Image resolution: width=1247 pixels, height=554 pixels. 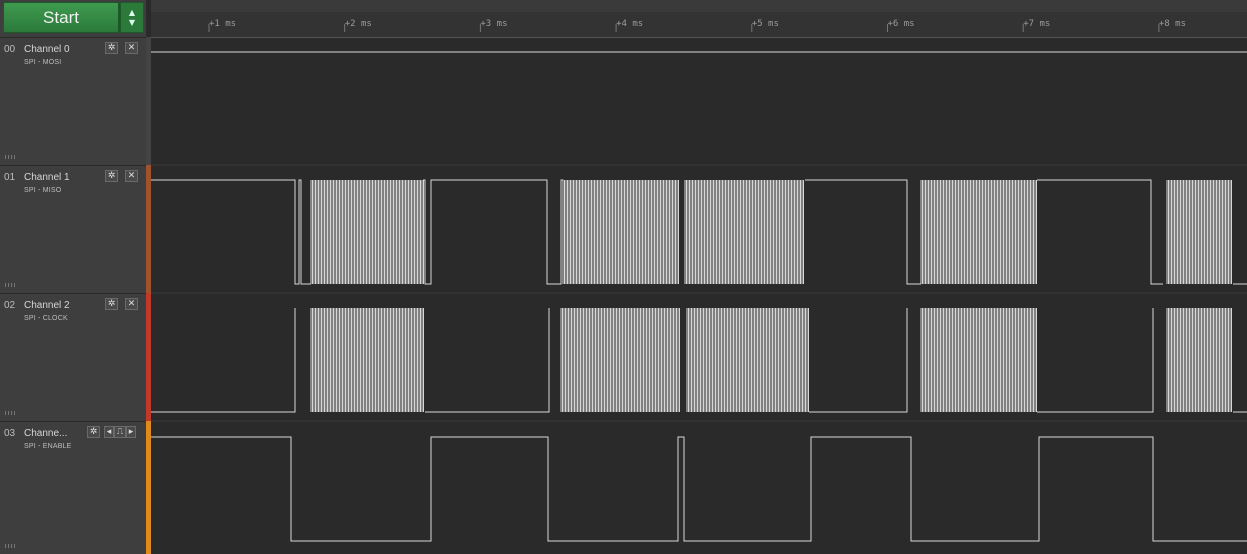 What do you see at coordinates (132, 23) in the screenshot?
I see `chevron-down-icon: ▼` at bounding box center [132, 23].